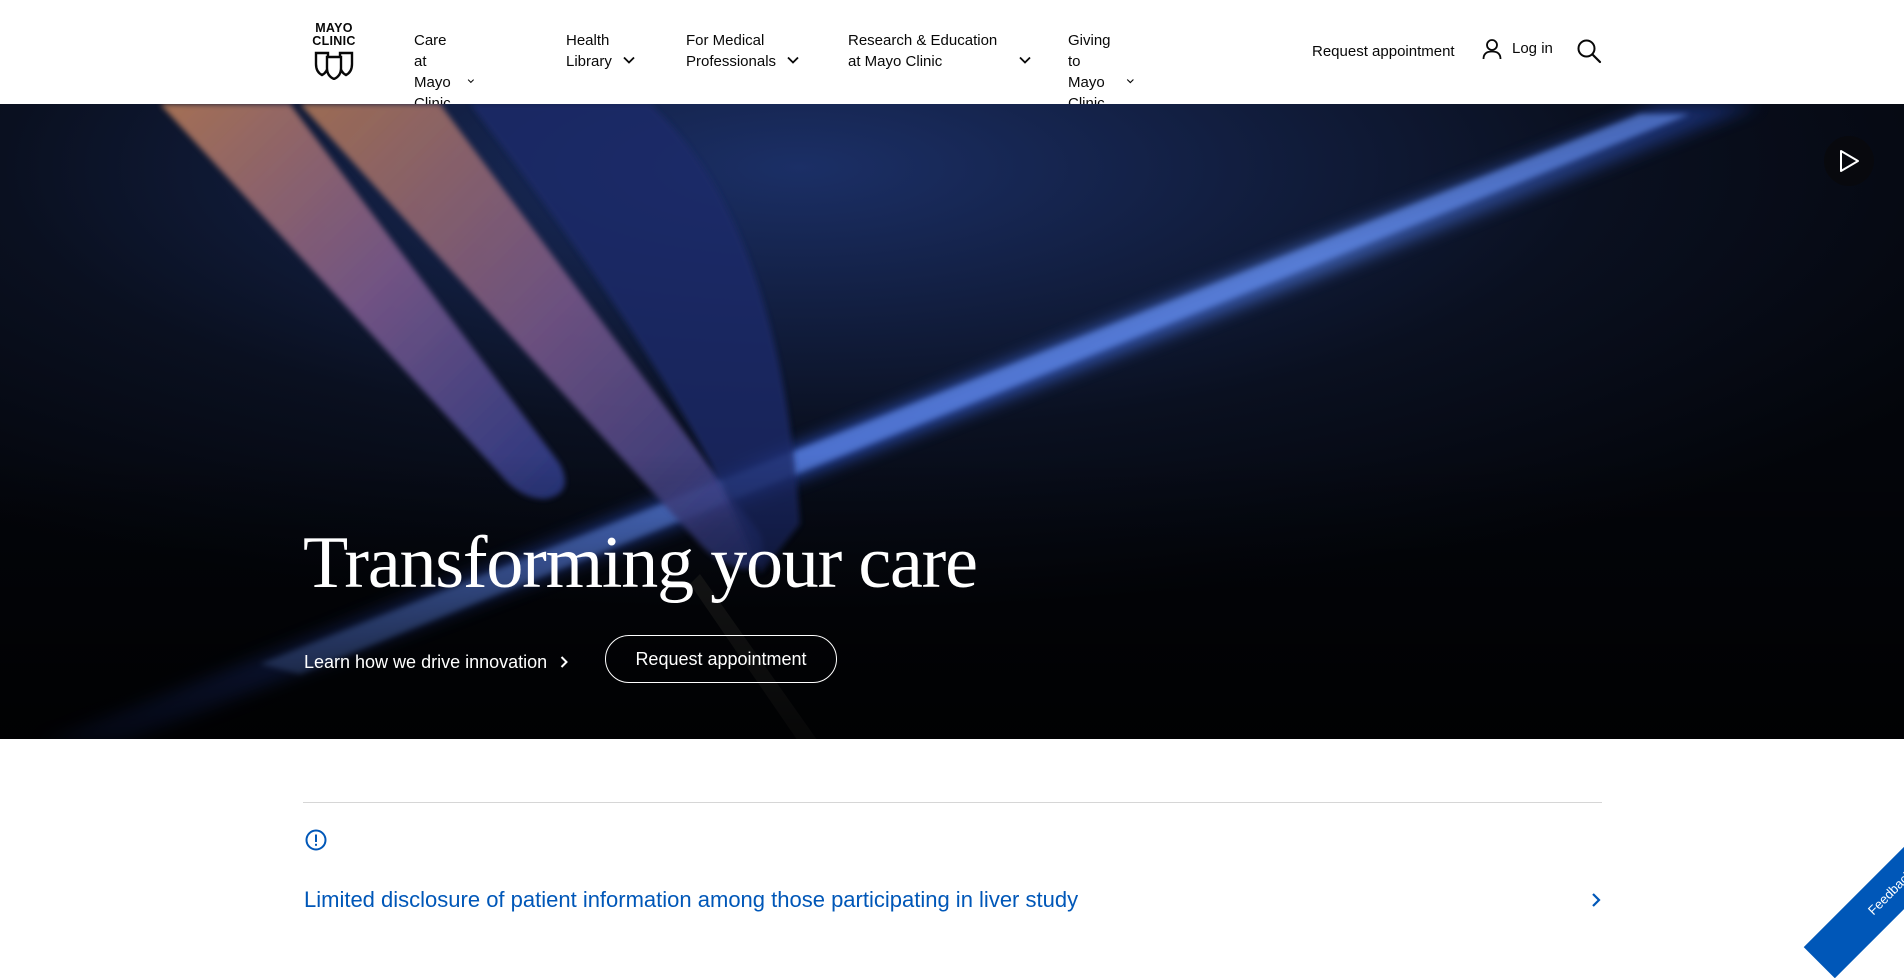  I want to click on login-label: Log in, so click(1532, 48).